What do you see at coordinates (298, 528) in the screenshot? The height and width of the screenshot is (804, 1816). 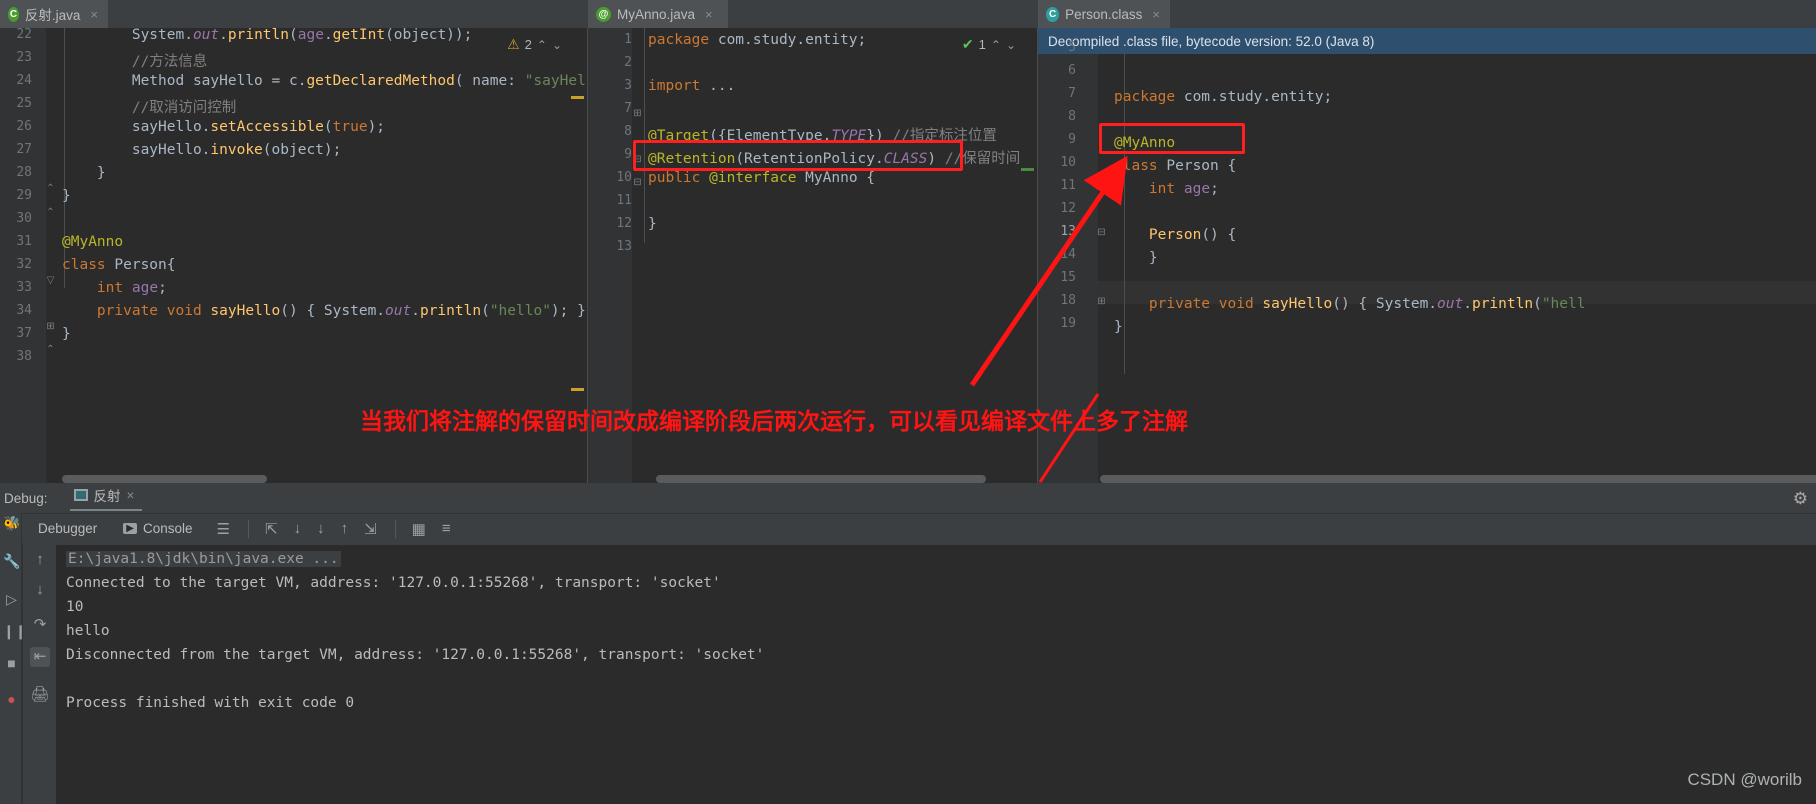 I see `step-into-icon: ↓` at bounding box center [298, 528].